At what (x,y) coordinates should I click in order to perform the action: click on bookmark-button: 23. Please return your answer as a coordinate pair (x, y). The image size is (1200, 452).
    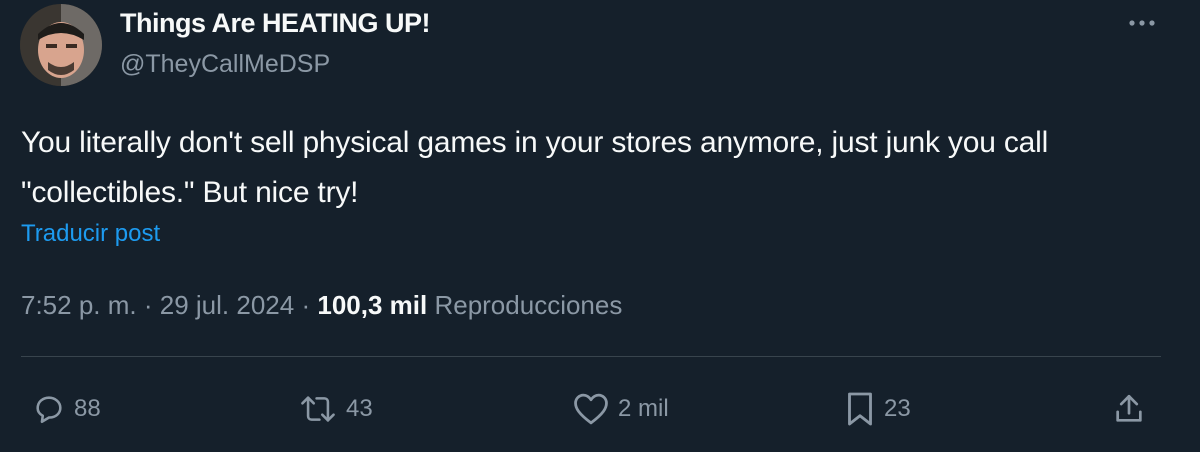
    Looking at the image, I should click on (877, 409).